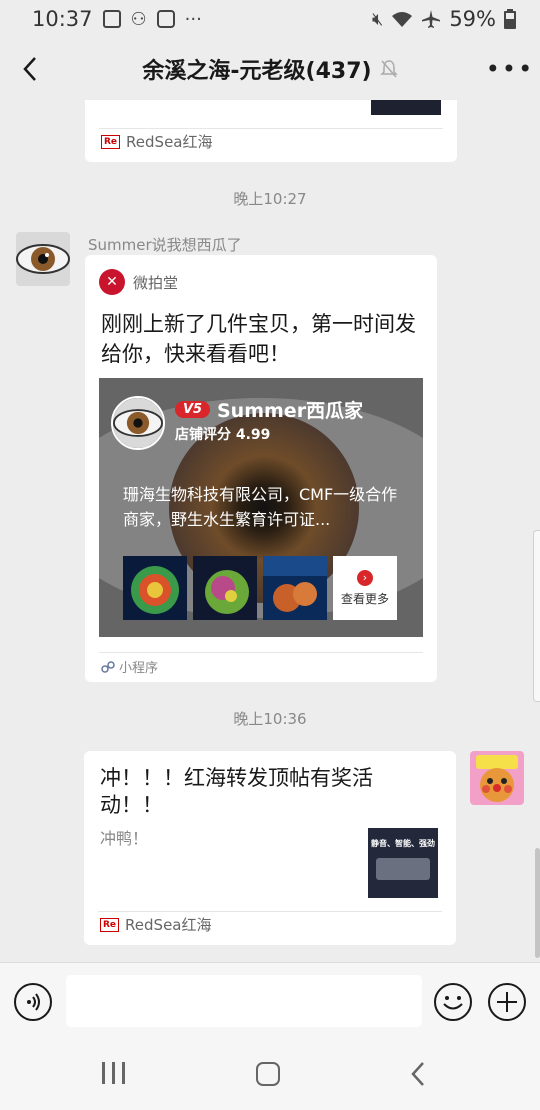 The image size is (540, 1110). I want to click on back-arrow-icon, so click(29, 69).